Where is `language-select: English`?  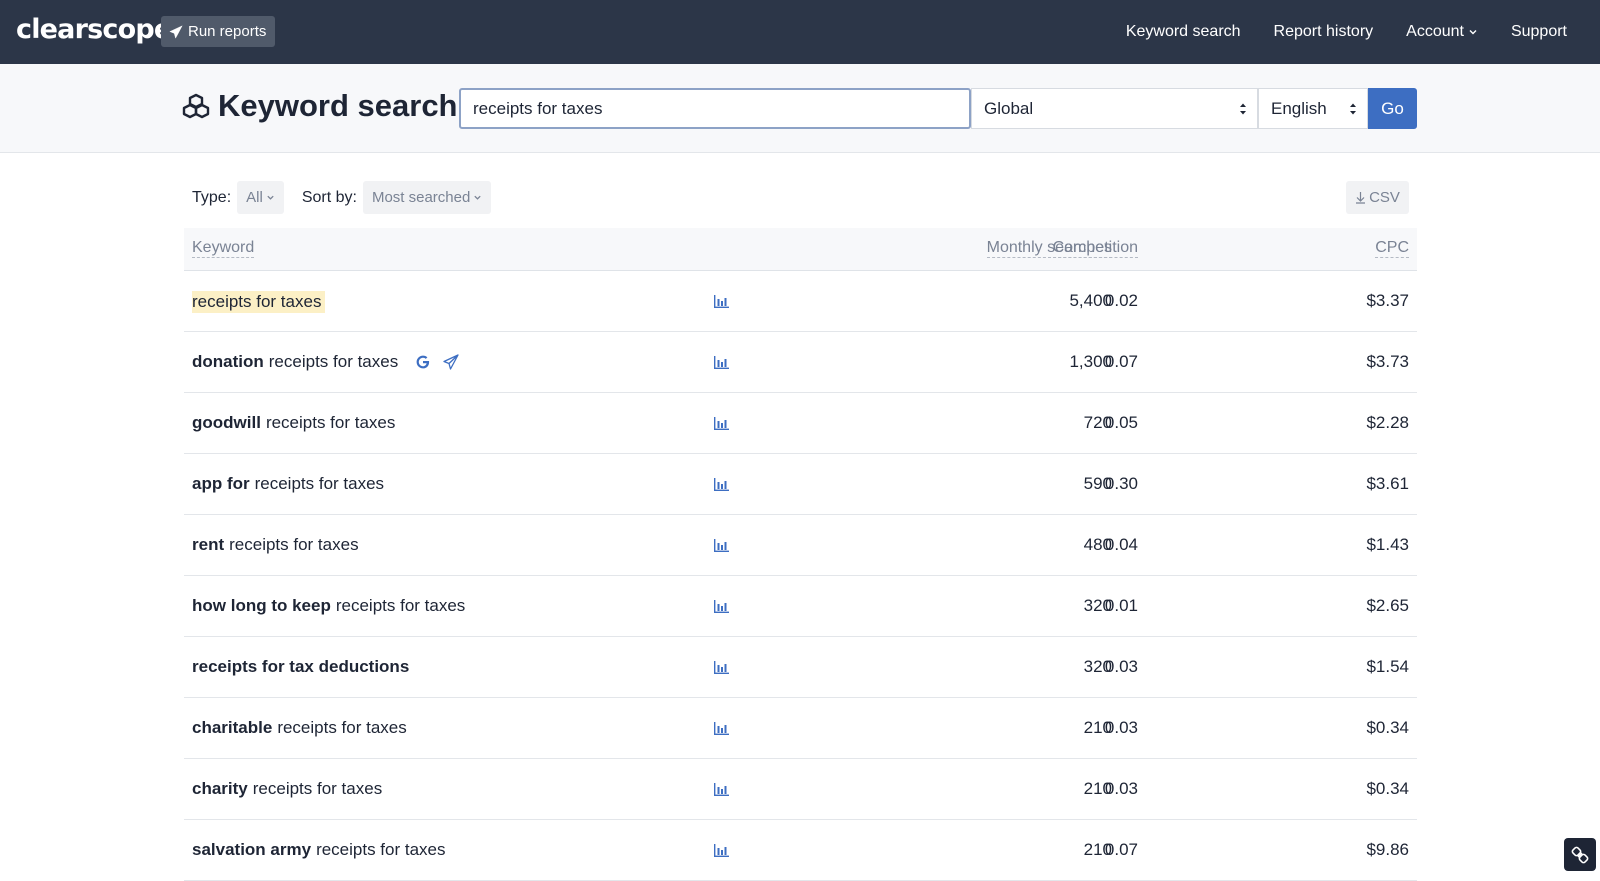
language-select: English is located at coordinates (1313, 108).